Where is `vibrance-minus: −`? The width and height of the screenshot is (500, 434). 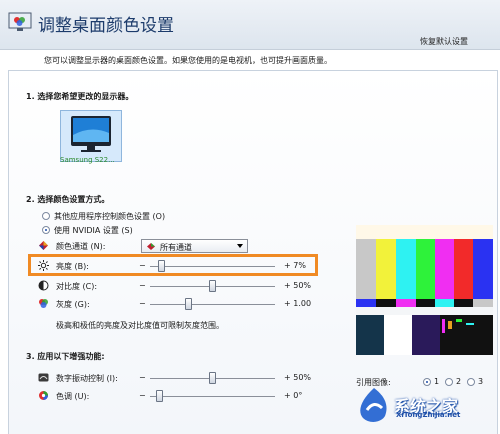 vibrance-minus: − is located at coordinates (142, 377).